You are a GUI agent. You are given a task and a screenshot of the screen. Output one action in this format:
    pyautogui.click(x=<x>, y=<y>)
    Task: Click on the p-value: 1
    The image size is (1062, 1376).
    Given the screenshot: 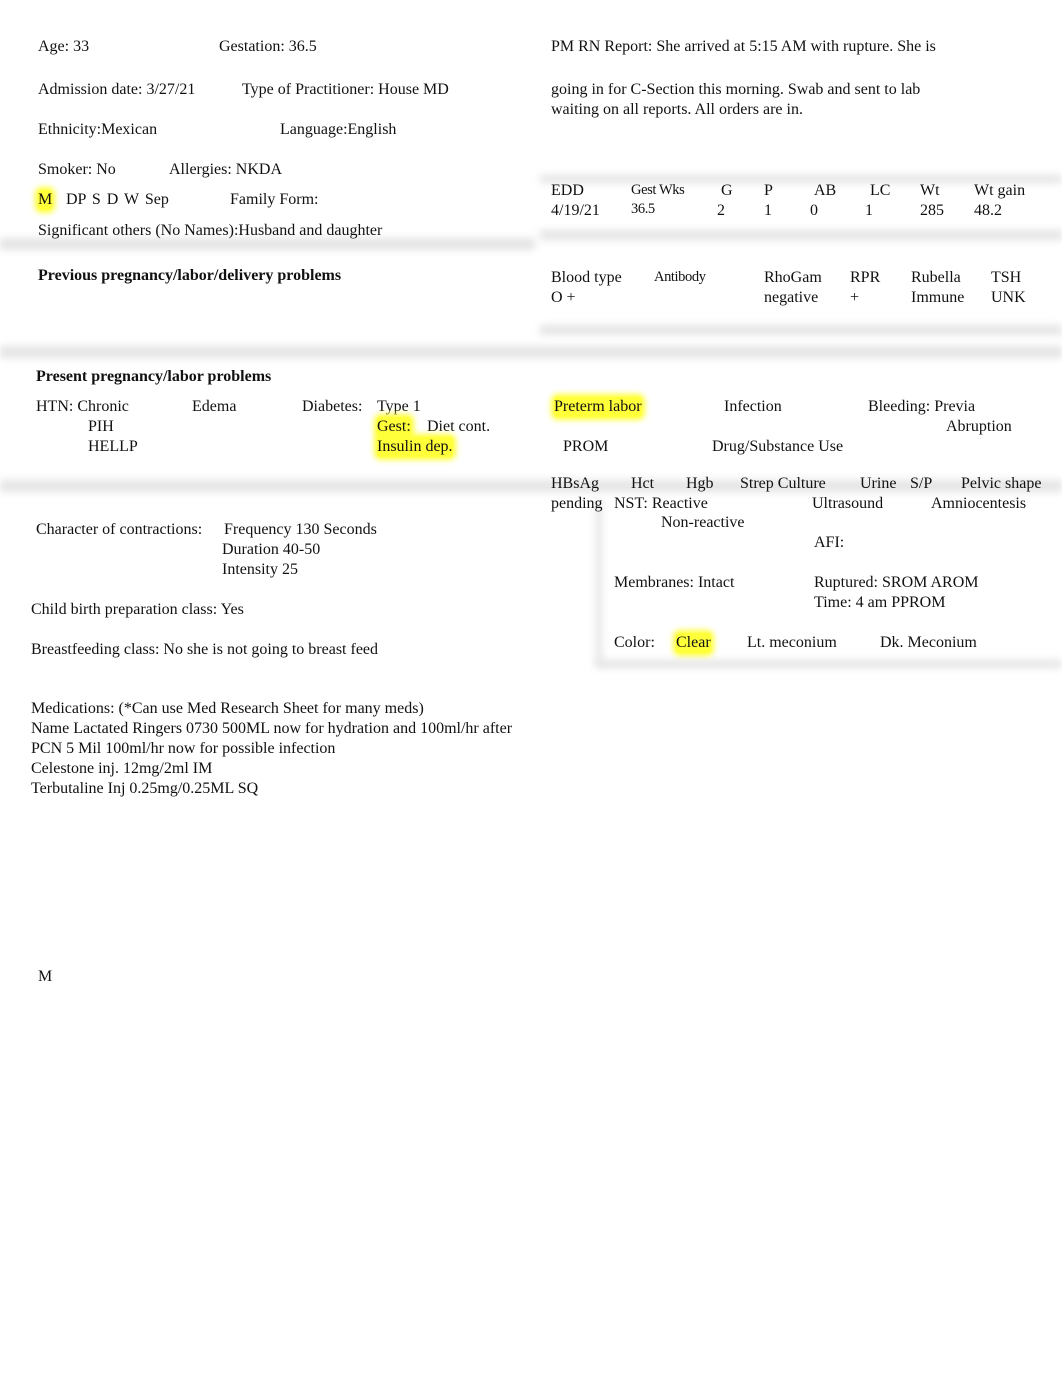 What is the action you would take?
    pyautogui.click(x=768, y=210)
    